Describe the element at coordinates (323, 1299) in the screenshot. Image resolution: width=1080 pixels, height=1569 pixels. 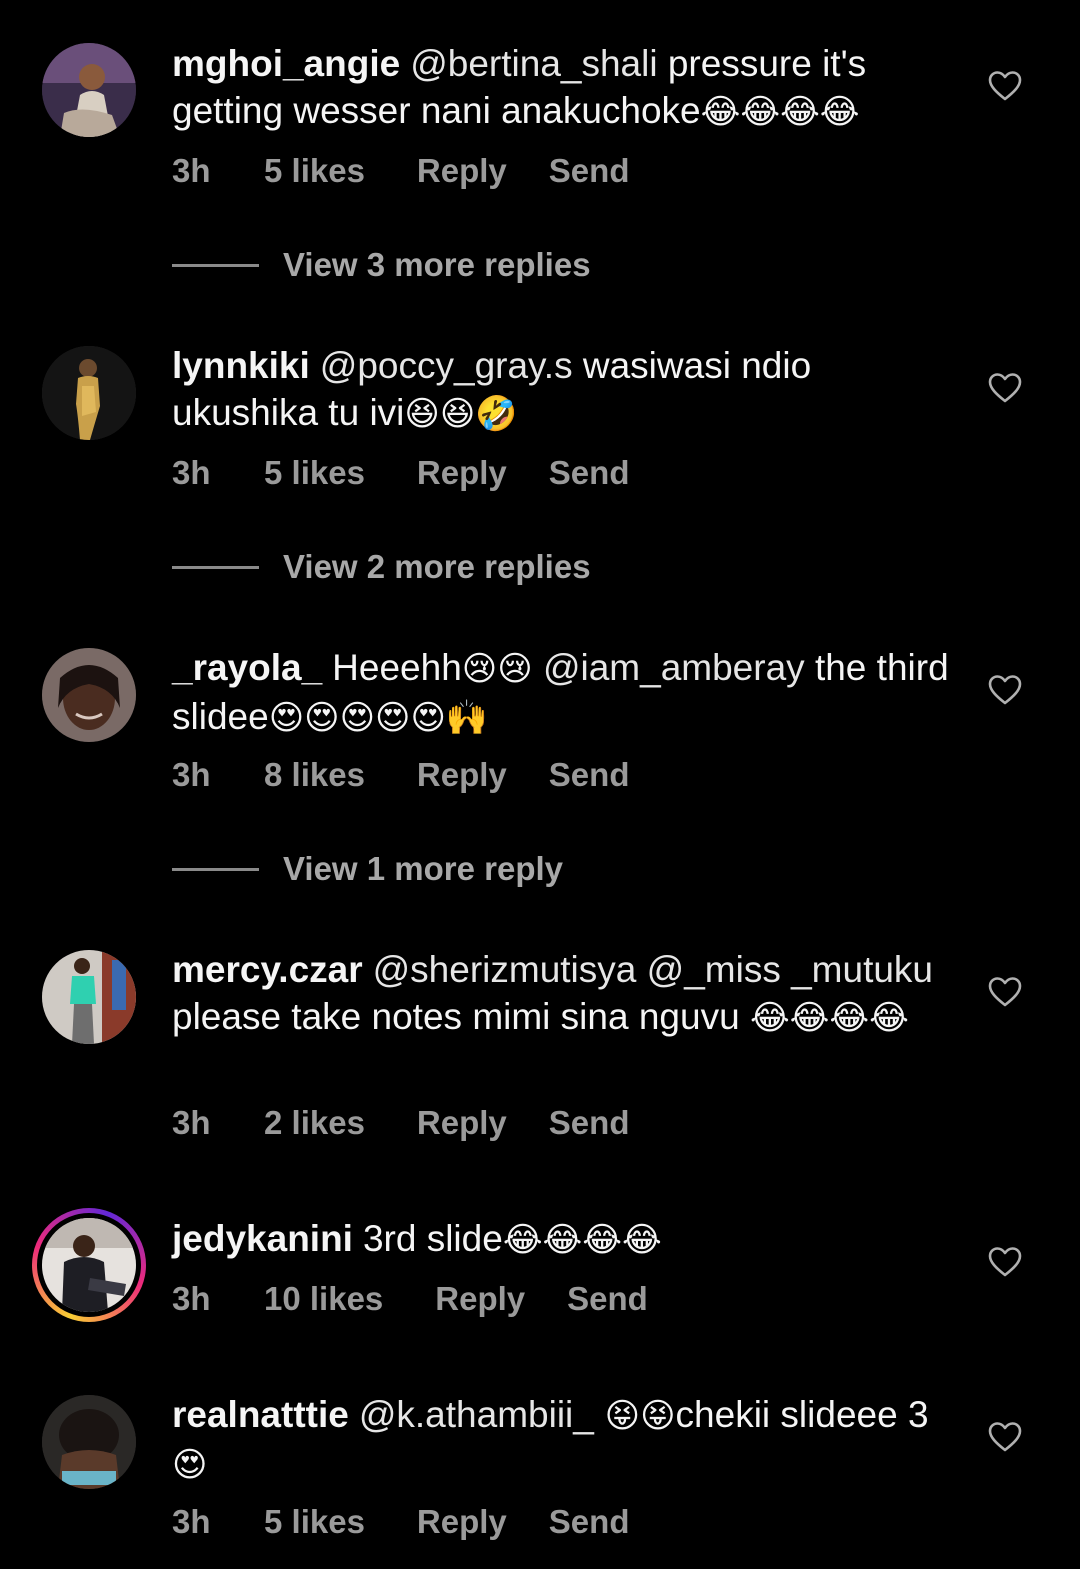
I see `comment-likes: 10 likes` at that location.